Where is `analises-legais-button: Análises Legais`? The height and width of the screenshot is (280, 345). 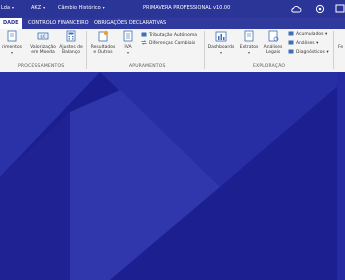
analises-legais-button: Análises Legais is located at coordinates (273, 42).